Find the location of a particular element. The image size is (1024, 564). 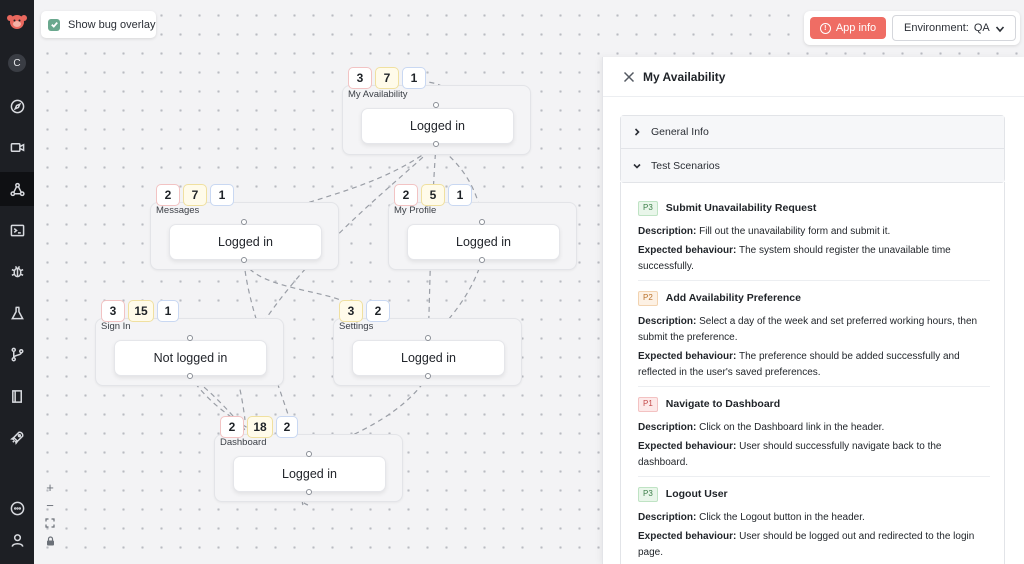

accordion: General Info Test Scenarios is located at coordinates (812, 149).